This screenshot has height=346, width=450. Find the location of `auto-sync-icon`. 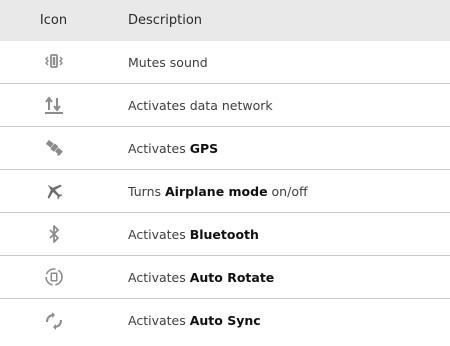

auto-sync-icon is located at coordinates (53, 321).